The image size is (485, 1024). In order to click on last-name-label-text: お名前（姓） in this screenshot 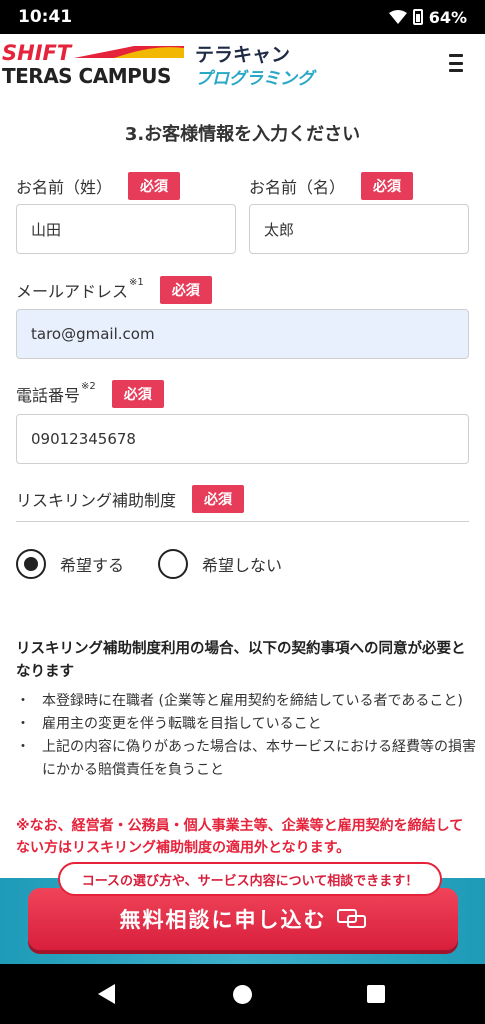, I will do `click(64, 187)`.